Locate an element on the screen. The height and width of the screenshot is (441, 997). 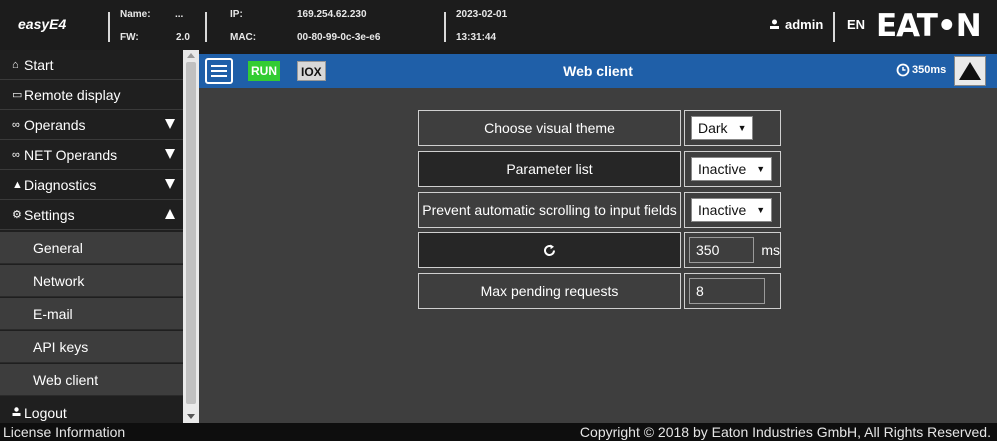
mac-label: MAC: is located at coordinates (243, 37).